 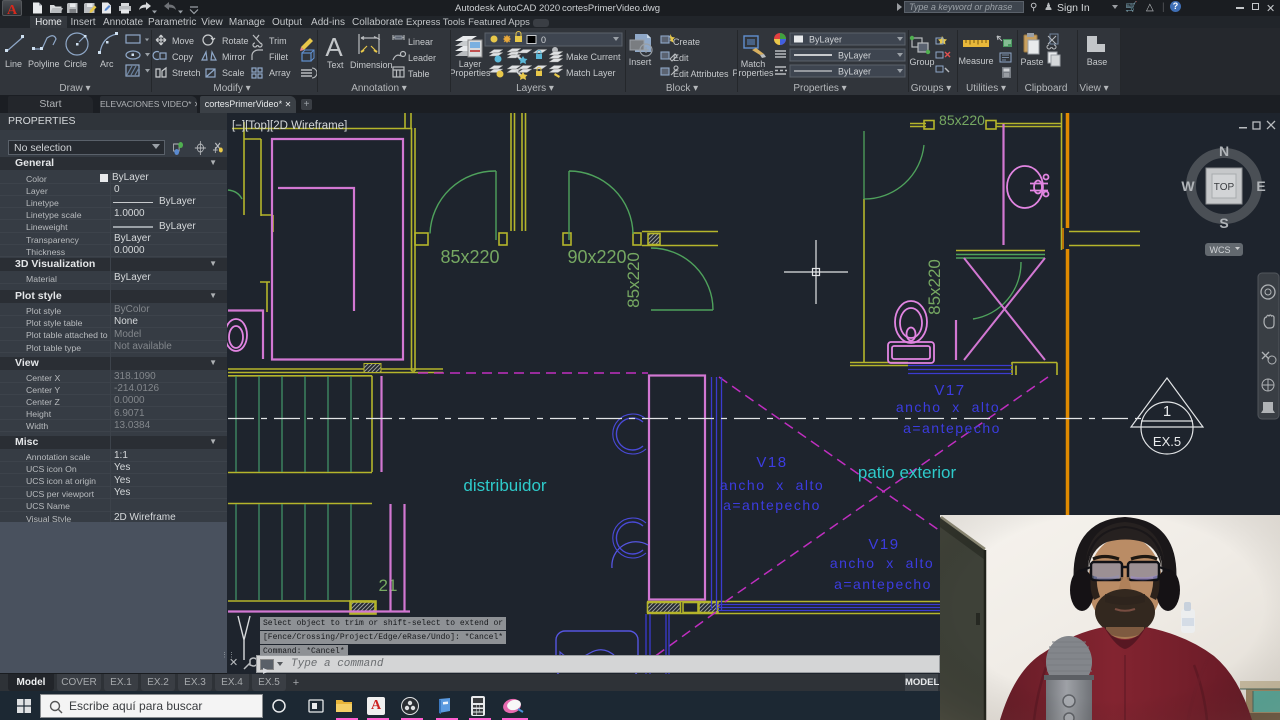 I want to click on svg-text: EX.5, so click(x=1167, y=441).